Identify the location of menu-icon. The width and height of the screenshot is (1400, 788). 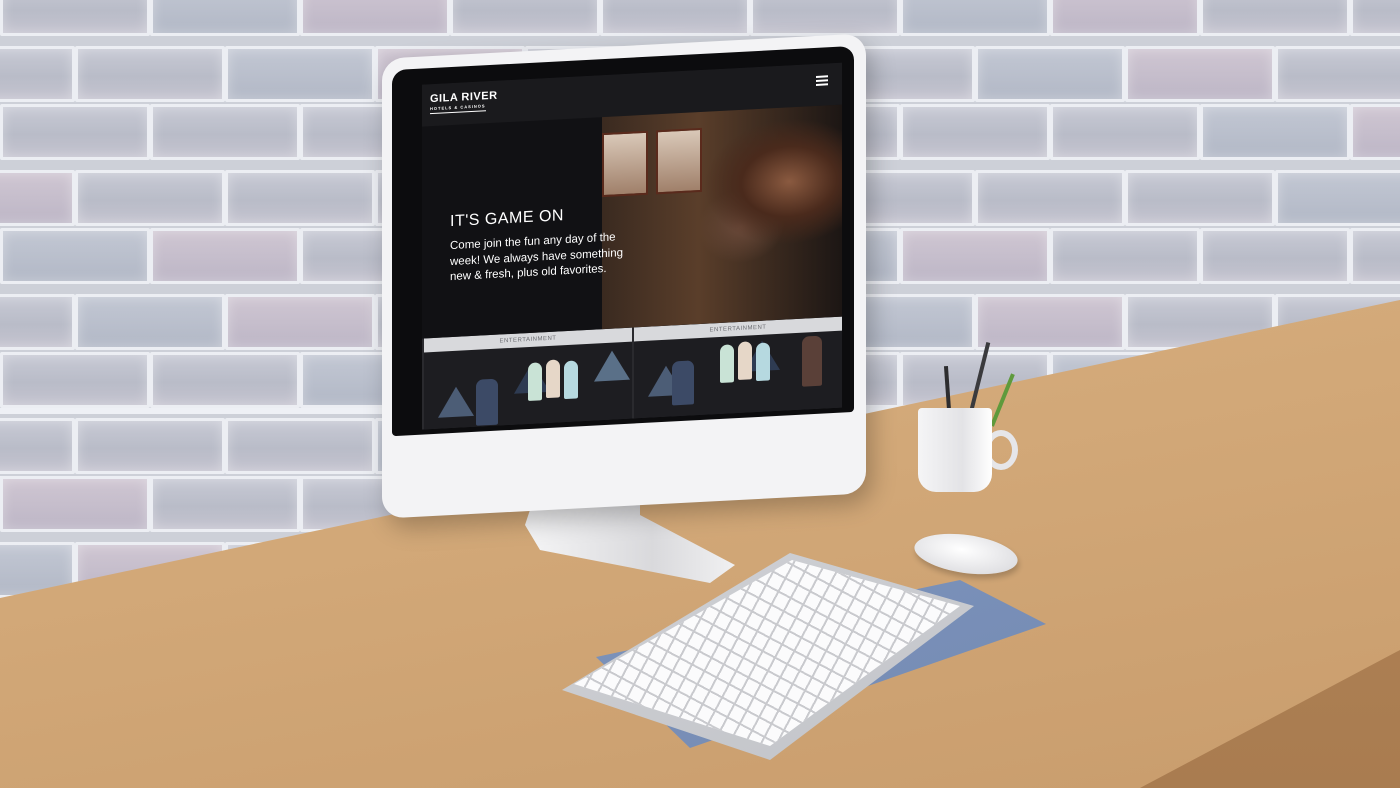
(822, 80).